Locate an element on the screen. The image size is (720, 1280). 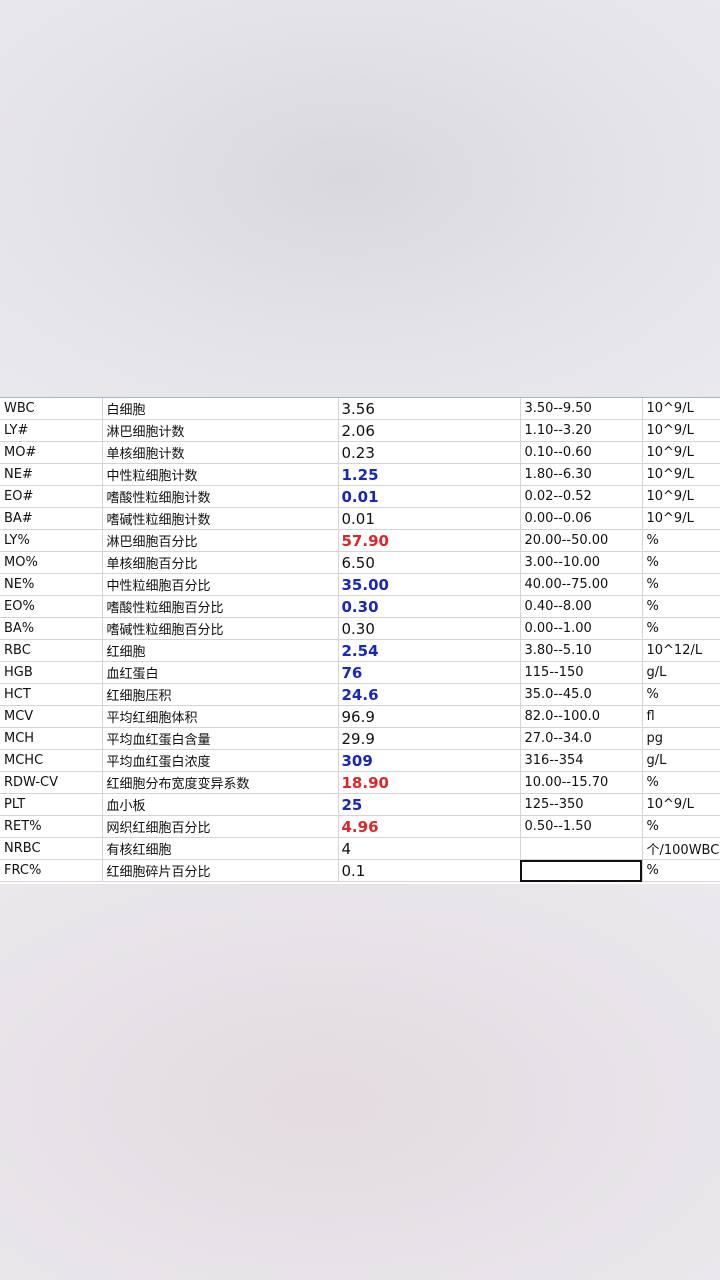
test-code-cell: MO% is located at coordinates (51, 562).